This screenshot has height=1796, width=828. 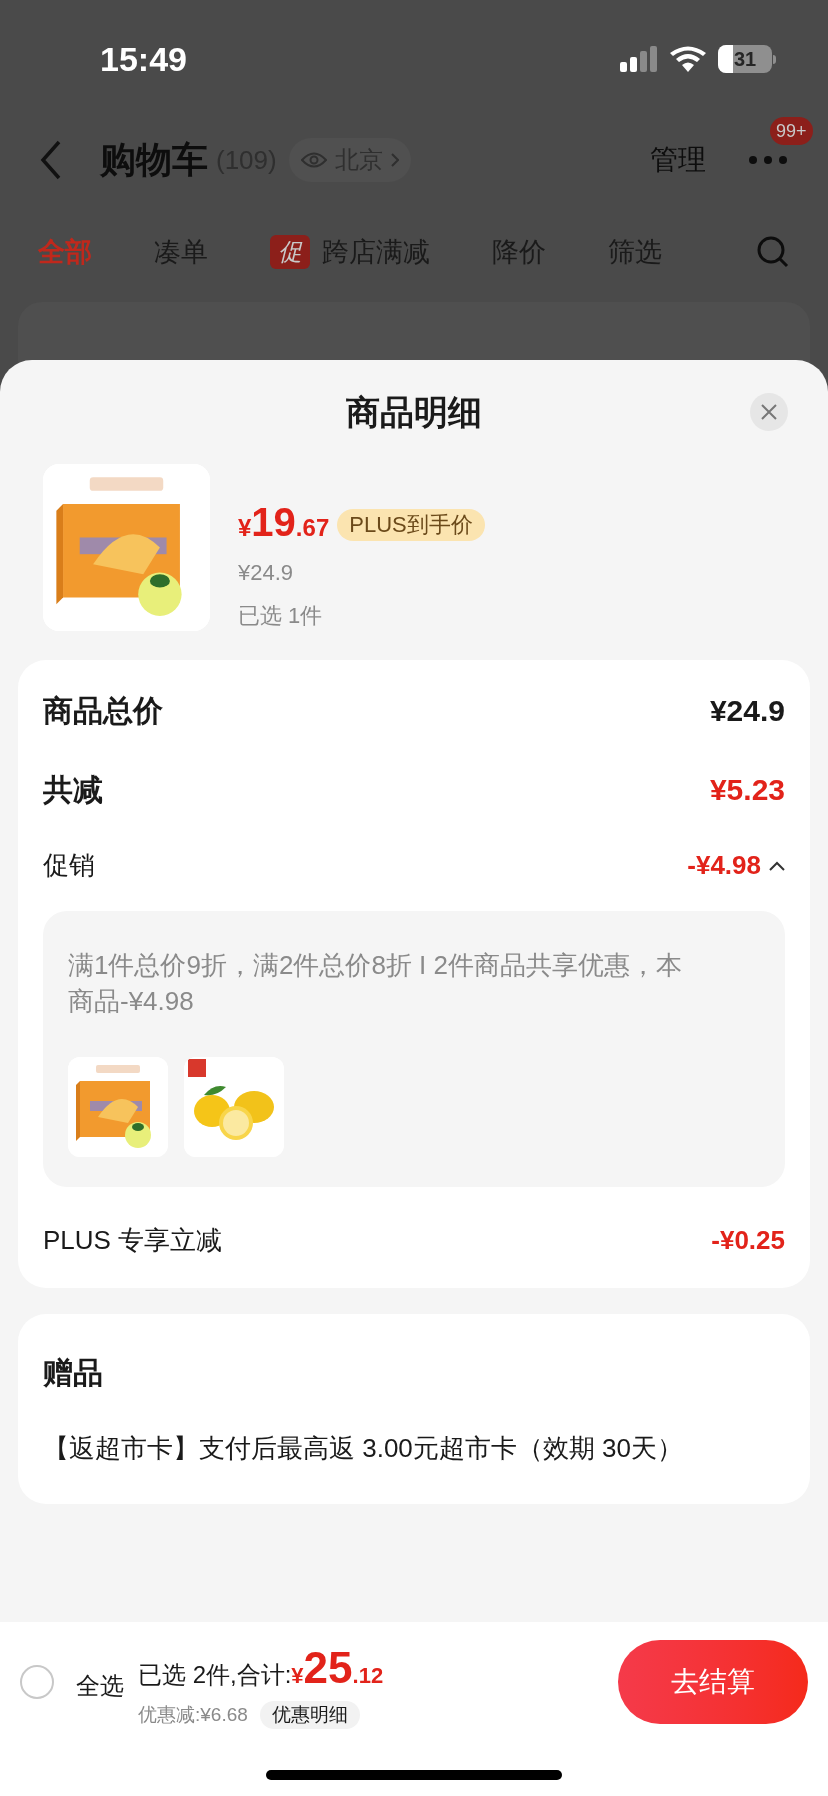 I want to click on summary-value: ¥5.23, so click(x=747, y=790).